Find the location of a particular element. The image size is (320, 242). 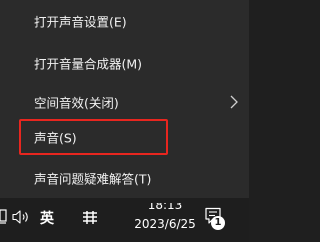

menu-item-open-sound-settings: 打开声音设置(E) is located at coordinates (124, 21).